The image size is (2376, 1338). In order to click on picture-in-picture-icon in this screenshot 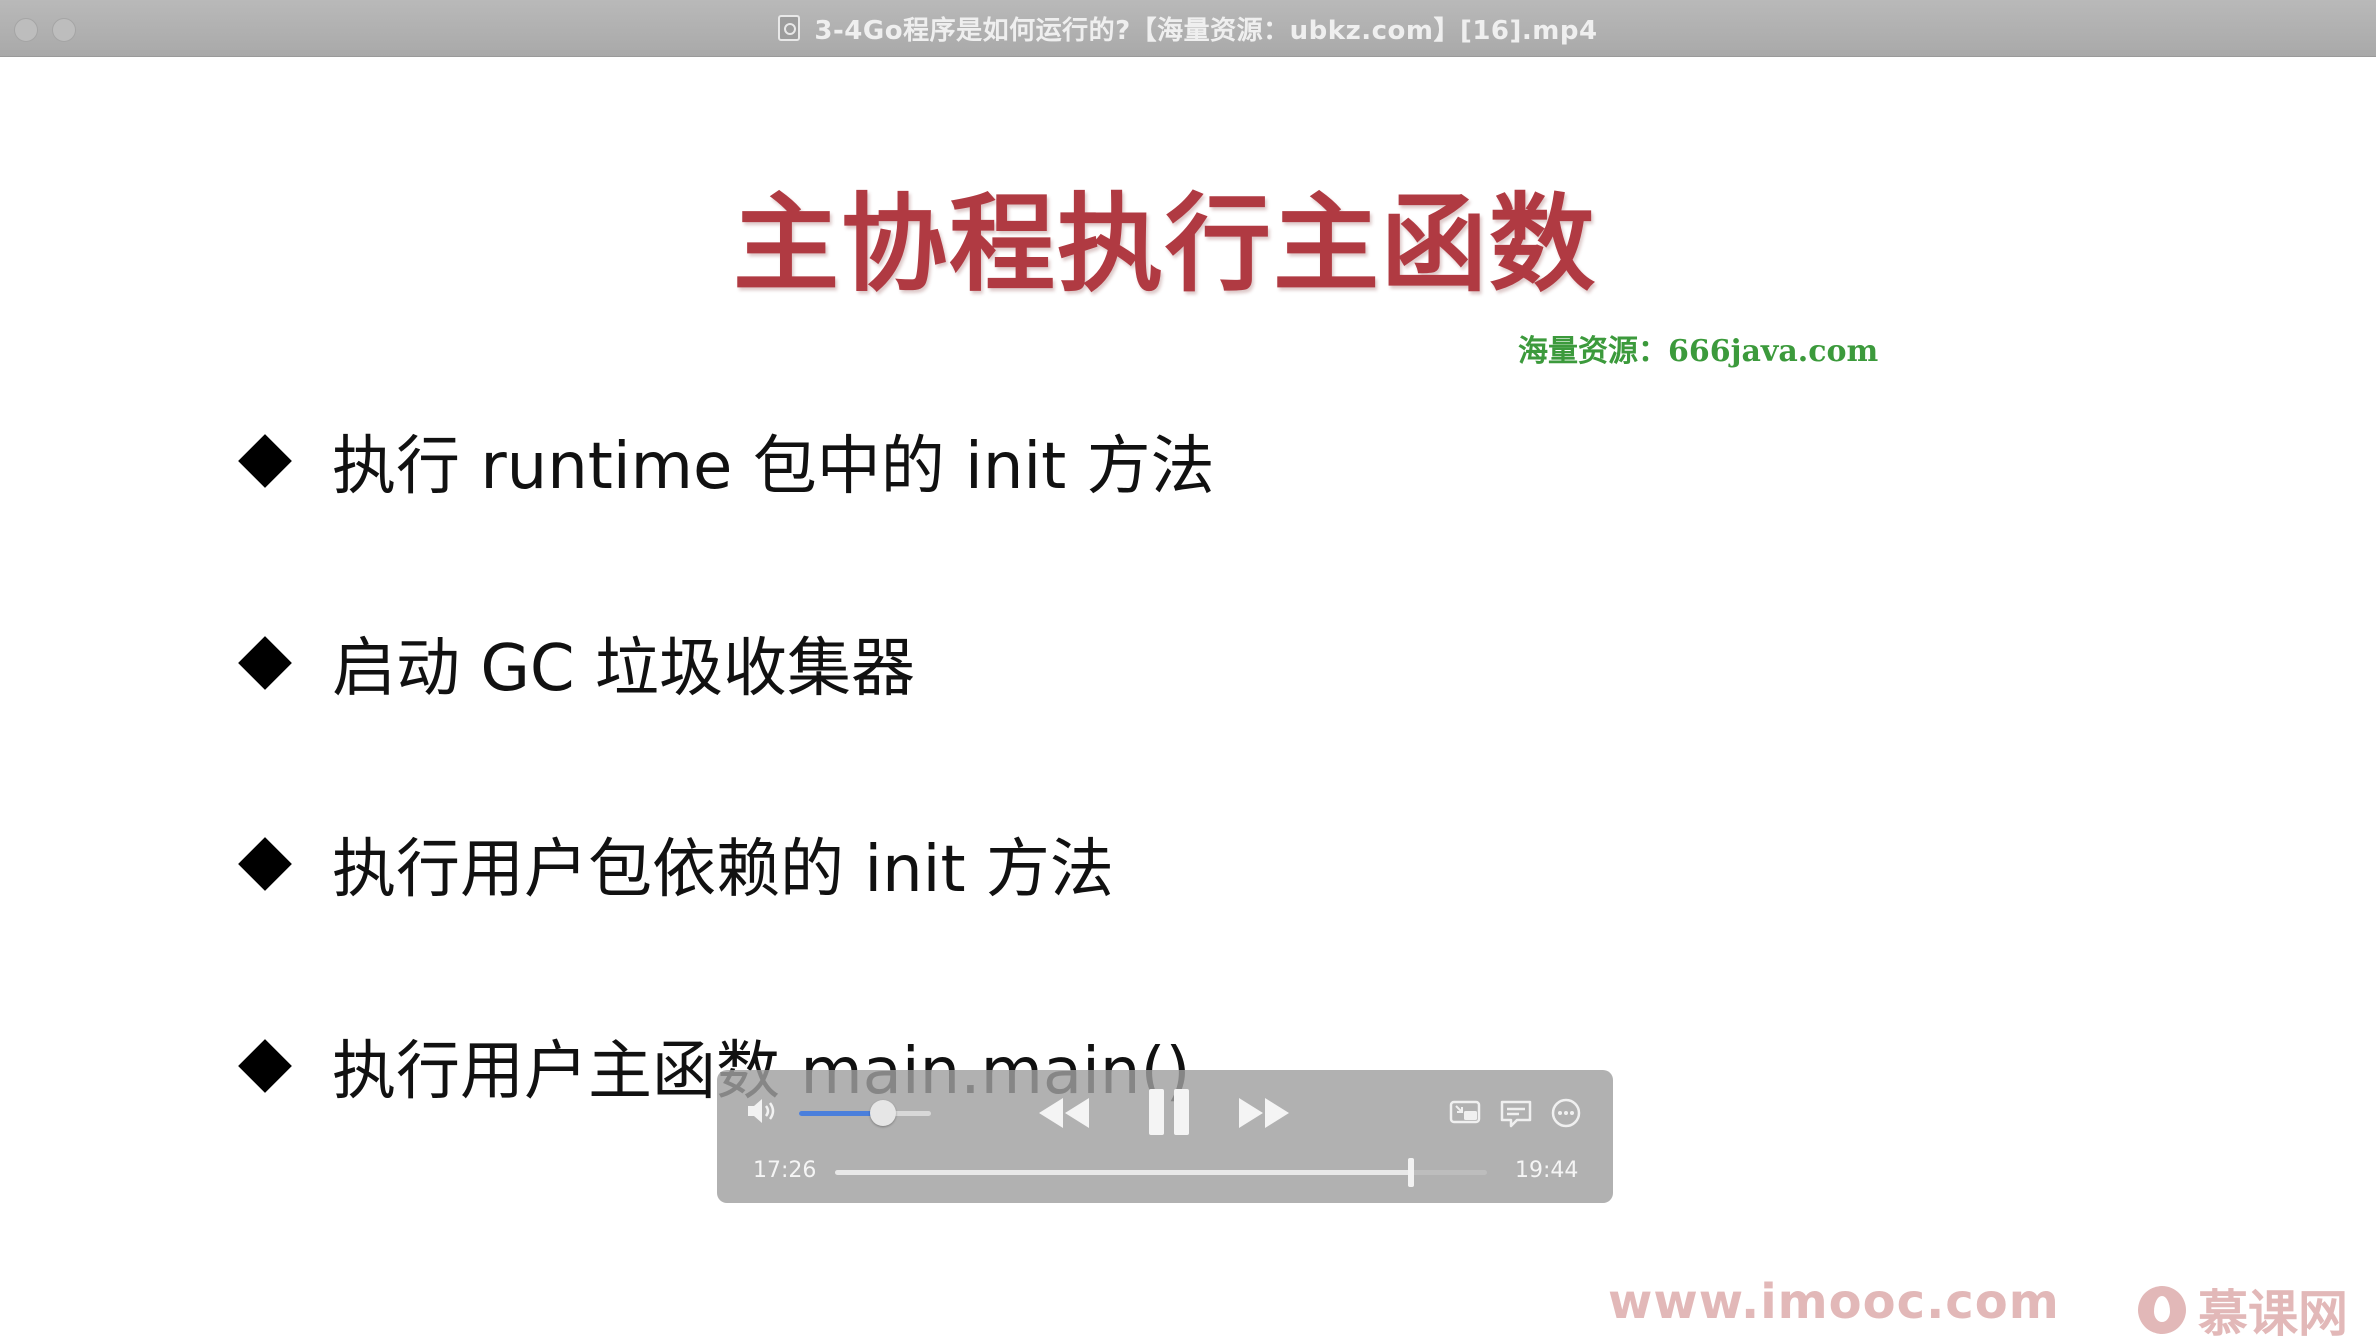, I will do `click(1465, 1112)`.